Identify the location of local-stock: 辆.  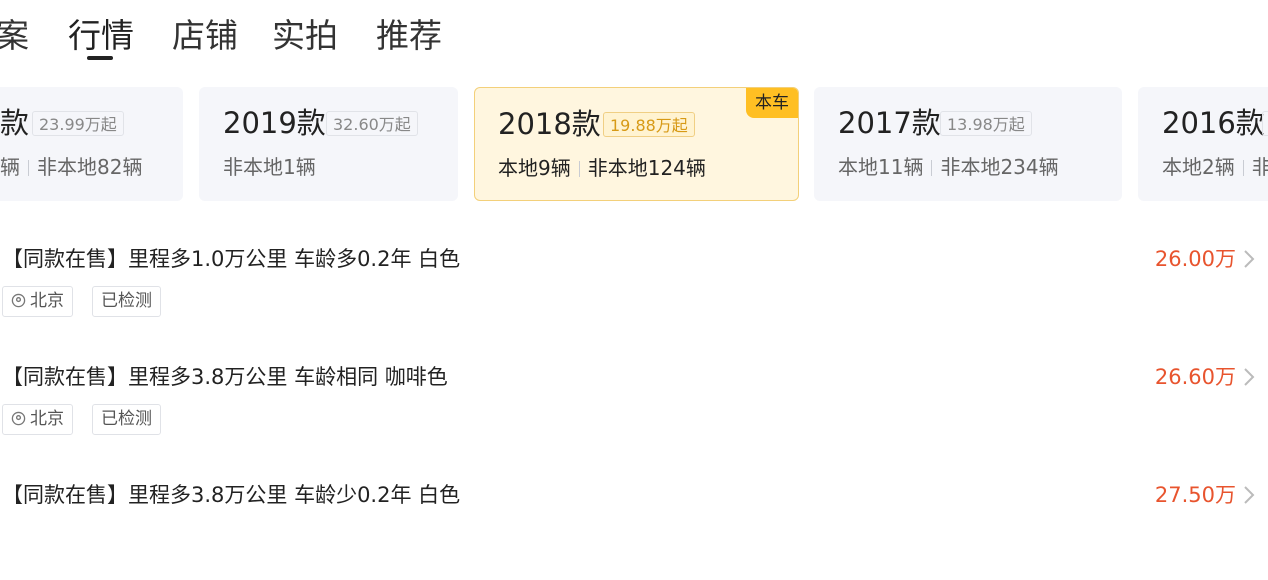
(10, 167).